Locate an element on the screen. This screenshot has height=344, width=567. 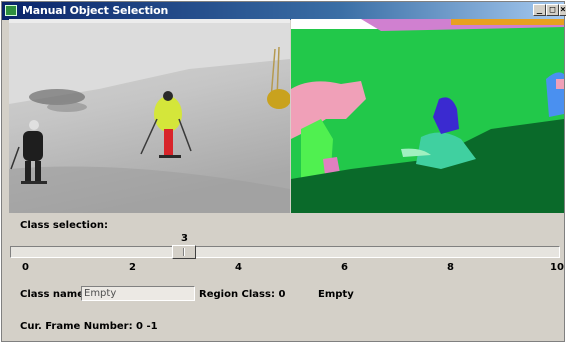
class-slider-track is located at coordinates (285, 252).